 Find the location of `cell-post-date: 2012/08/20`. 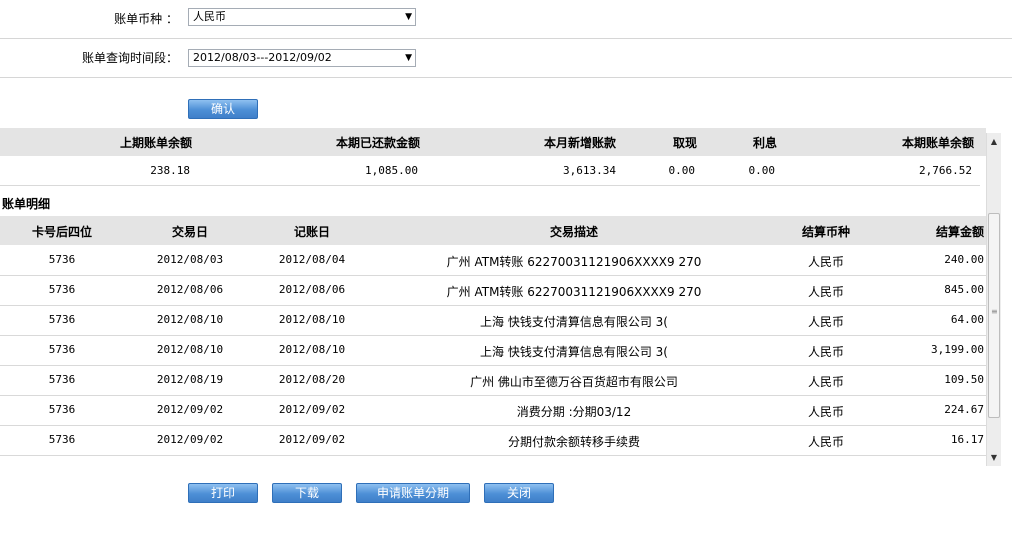

cell-post-date: 2012/08/20 is located at coordinates (312, 379).